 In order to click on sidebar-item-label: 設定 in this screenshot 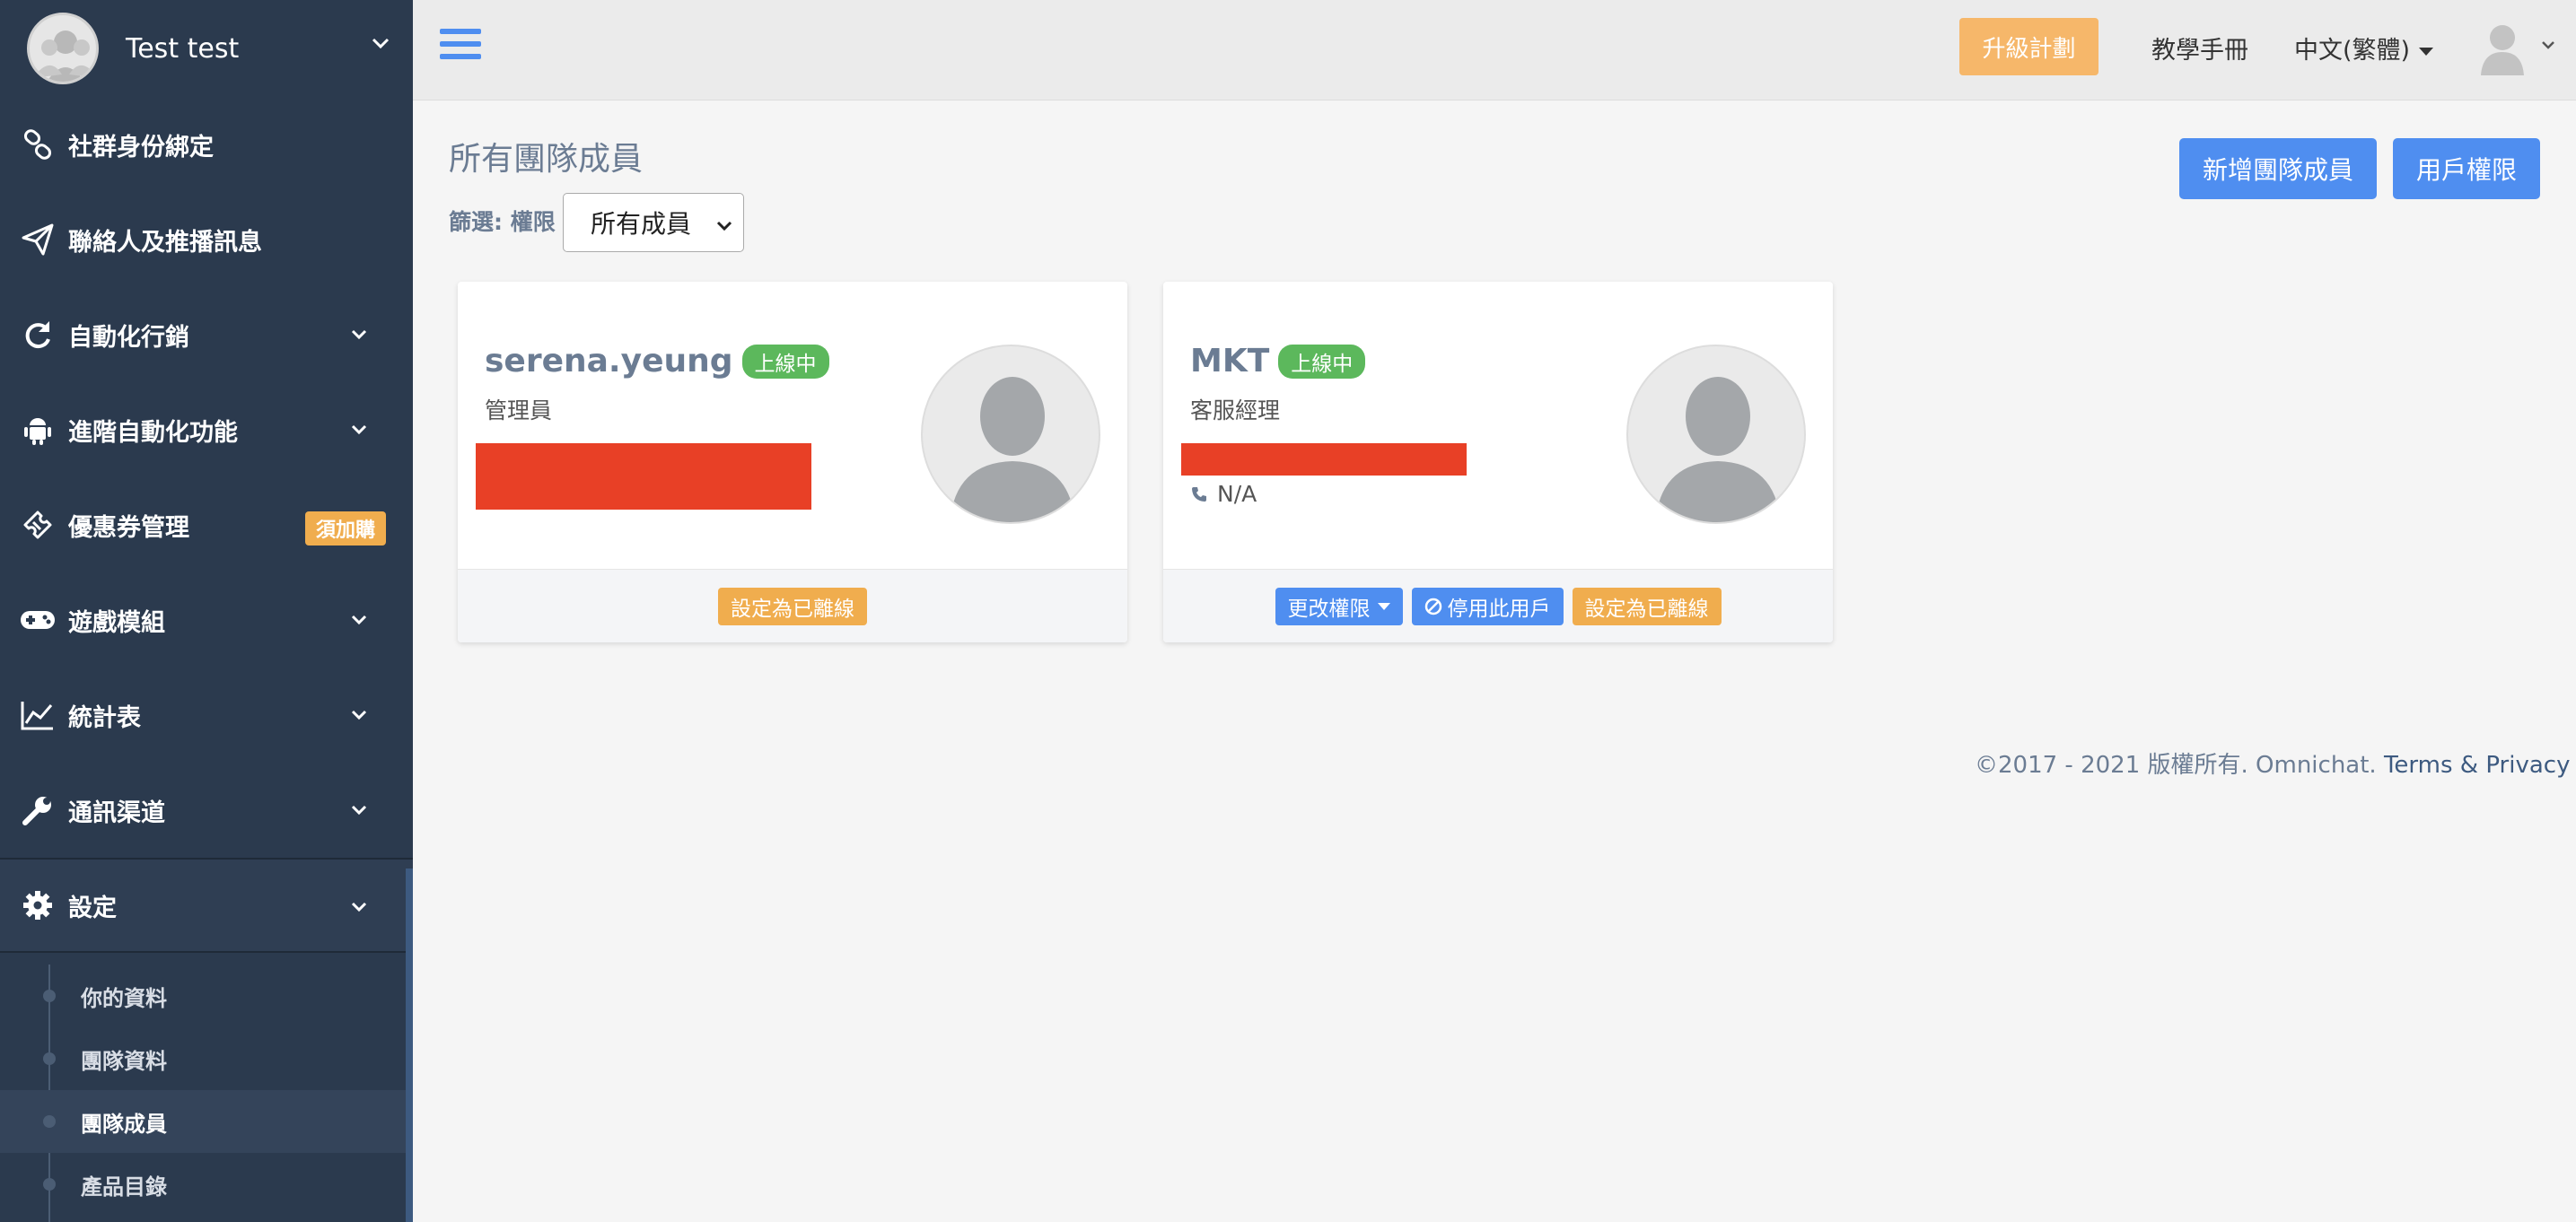, I will do `click(92, 908)`.